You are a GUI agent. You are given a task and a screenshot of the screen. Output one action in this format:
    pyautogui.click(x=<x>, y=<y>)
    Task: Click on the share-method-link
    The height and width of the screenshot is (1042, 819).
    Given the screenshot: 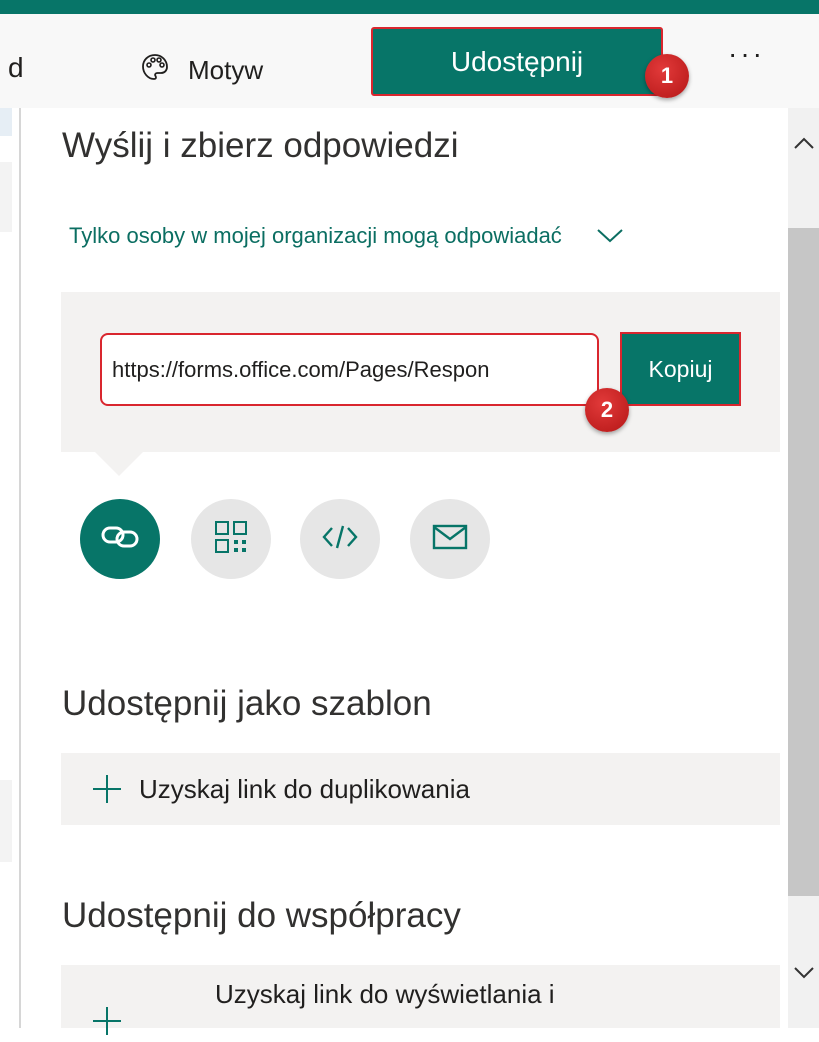 What is the action you would take?
    pyautogui.click(x=120, y=539)
    